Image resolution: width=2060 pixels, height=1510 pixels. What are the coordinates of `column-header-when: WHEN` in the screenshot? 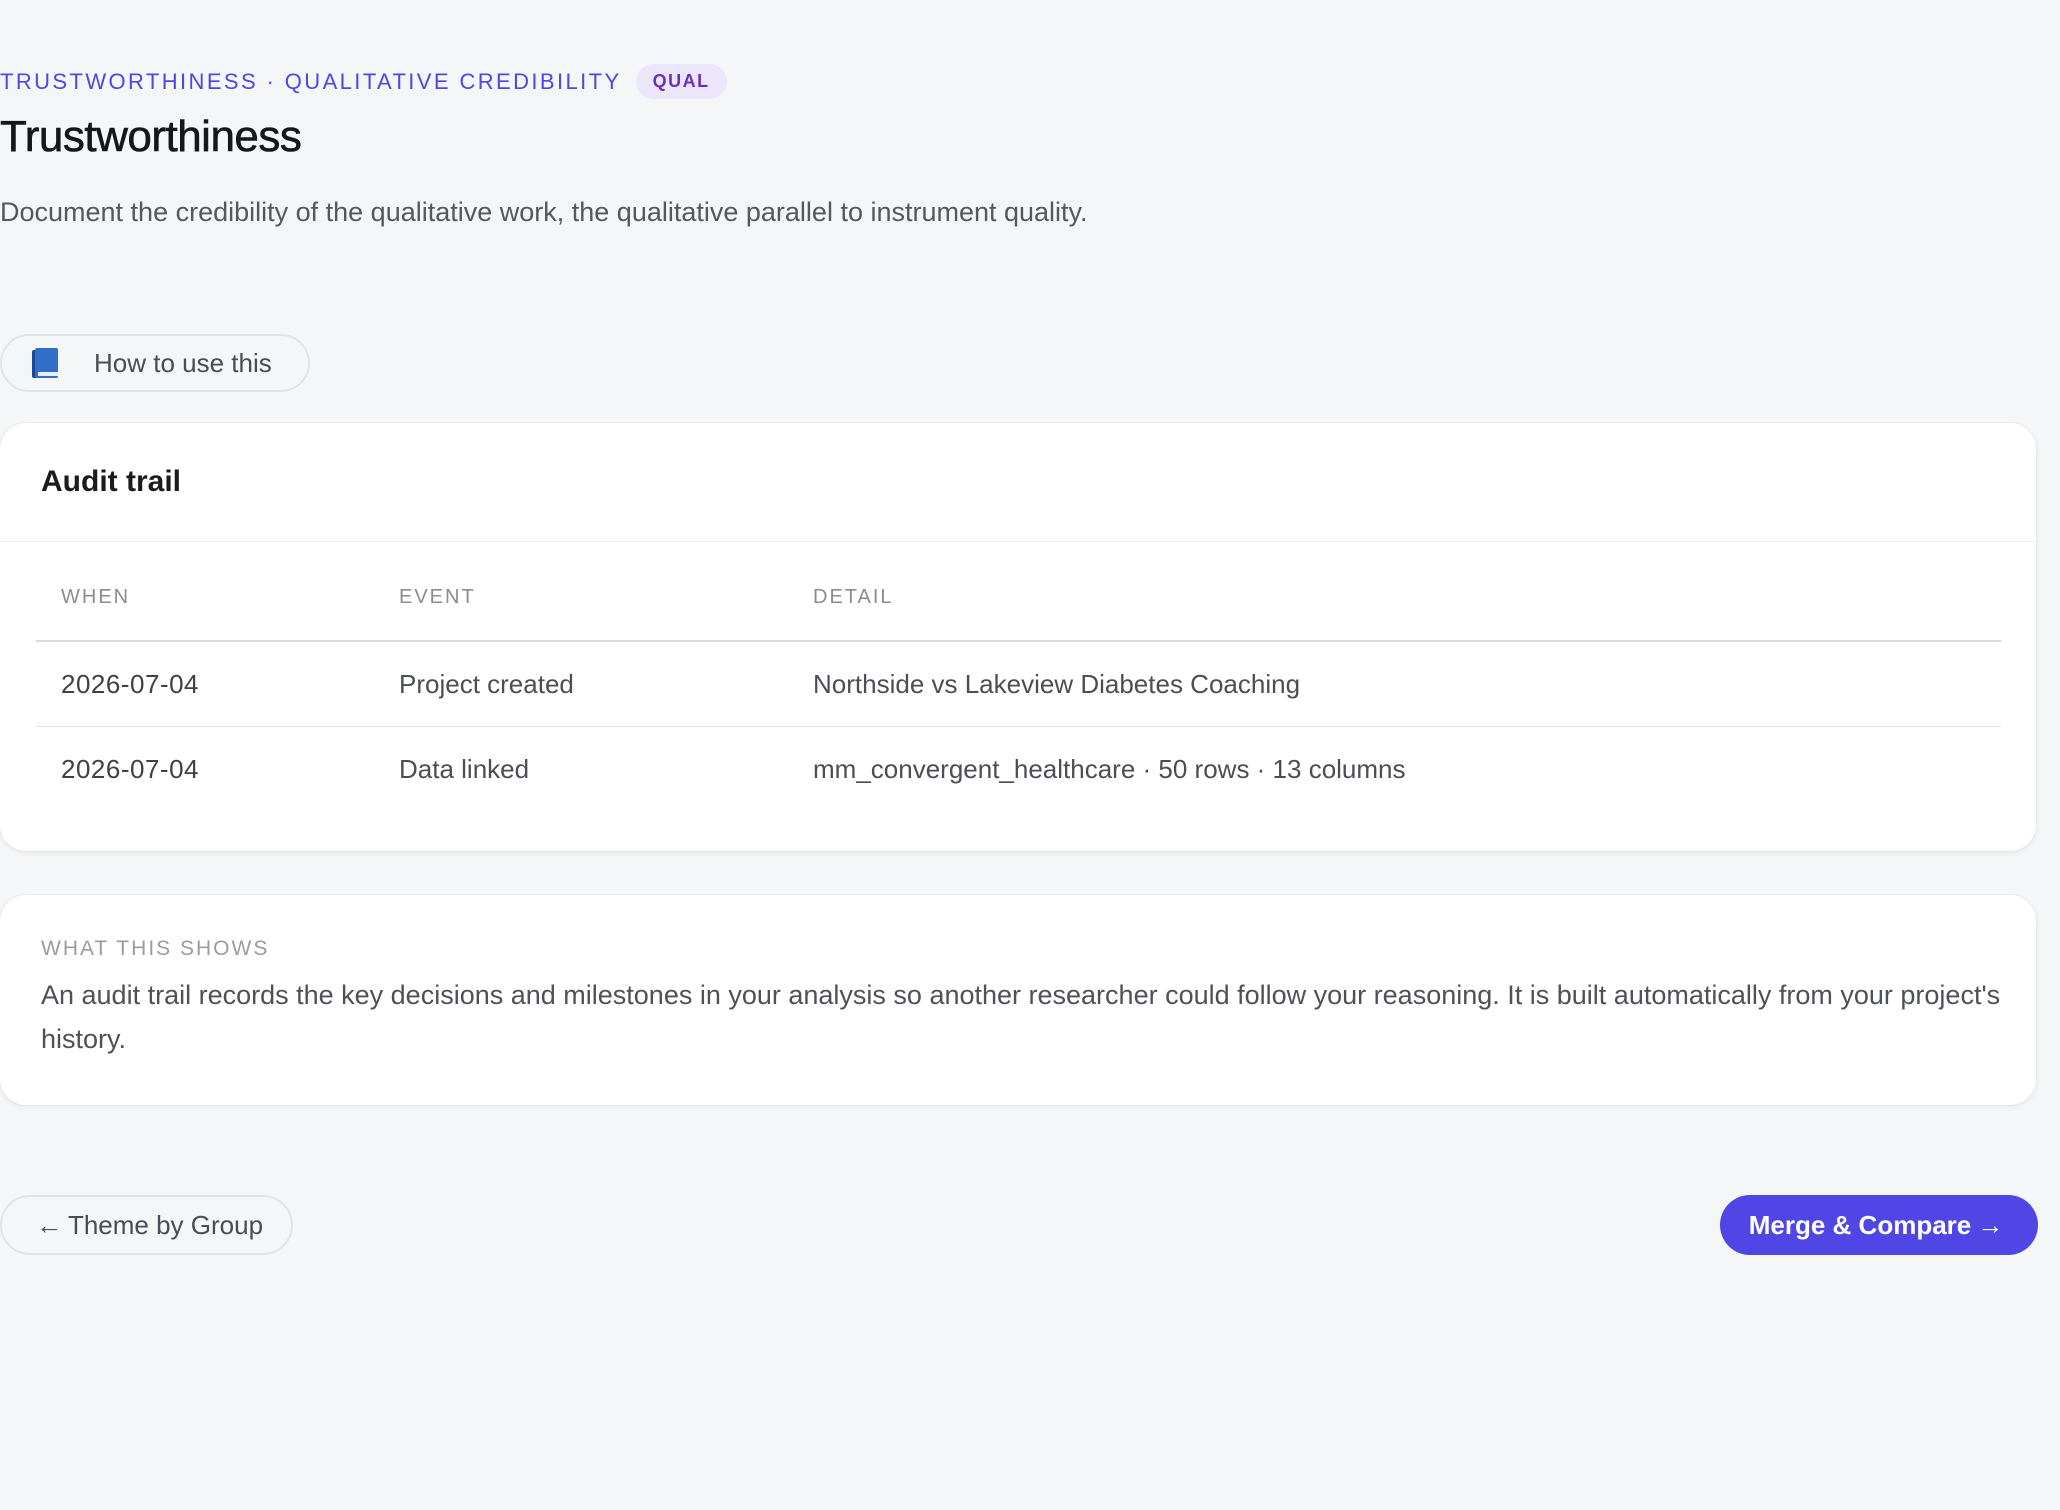 It's located at (96, 596).